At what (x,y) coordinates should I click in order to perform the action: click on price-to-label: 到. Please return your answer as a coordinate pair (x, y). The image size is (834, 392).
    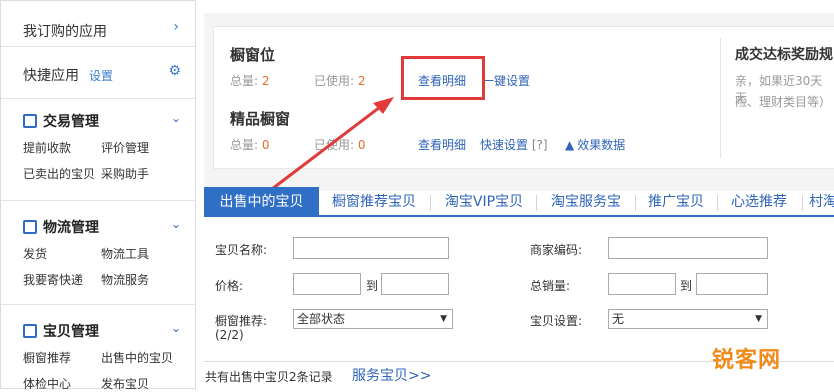
    Looking at the image, I should click on (372, 286).